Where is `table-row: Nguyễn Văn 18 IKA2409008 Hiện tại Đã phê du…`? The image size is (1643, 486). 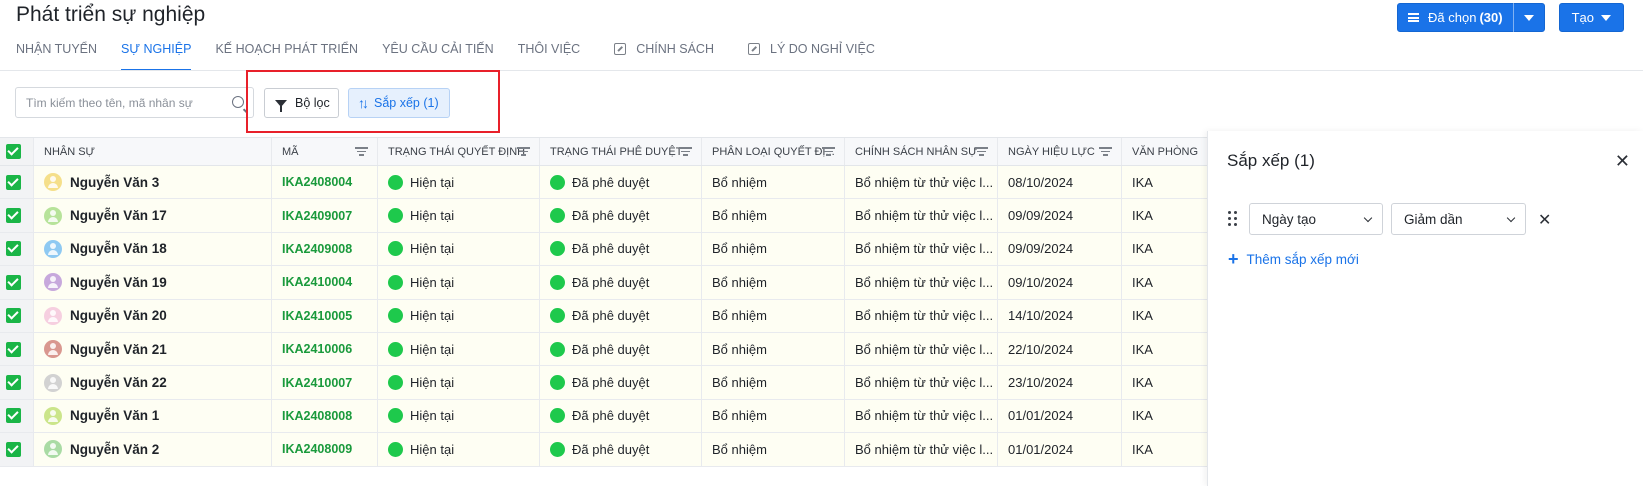
table-row: Nguyễn Văn 18 IKA2409008 Hiện tại Đã phê du… is located at coordinates (603, 249).